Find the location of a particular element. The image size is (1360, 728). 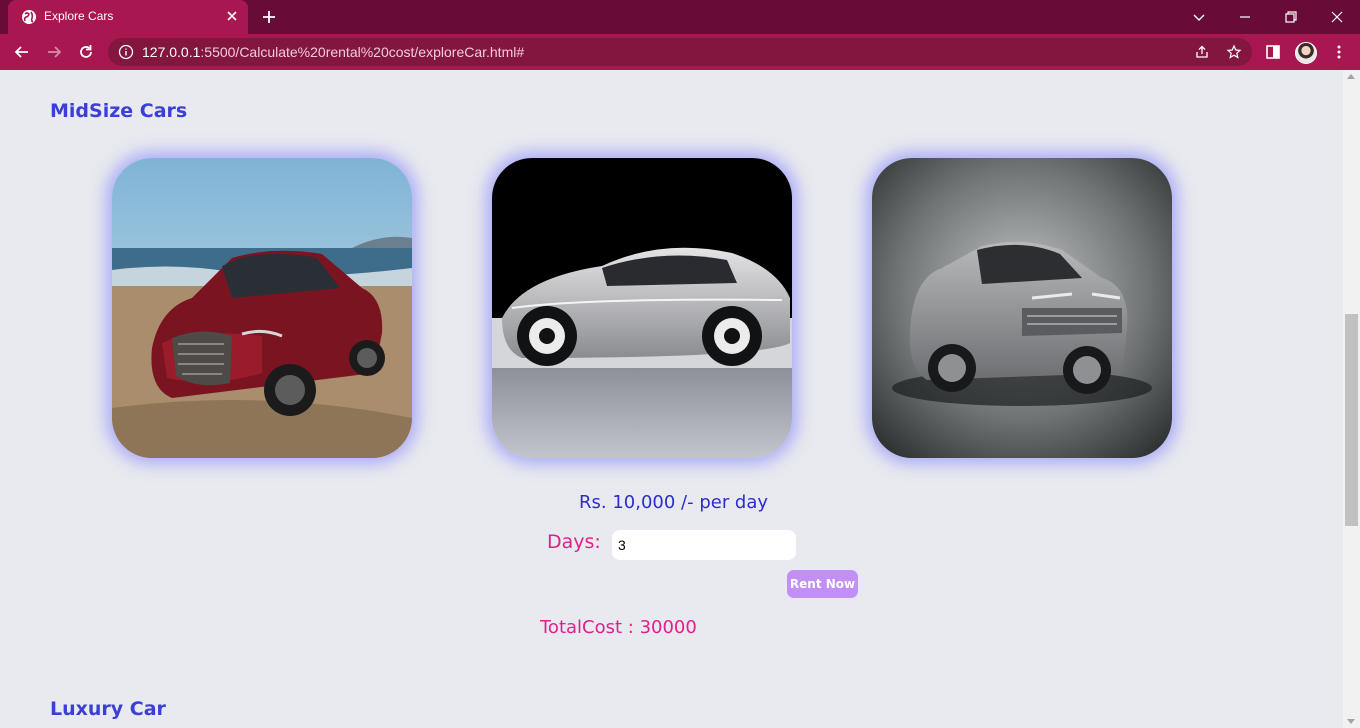

minimize-icon is located at coordinates (1245, 17).